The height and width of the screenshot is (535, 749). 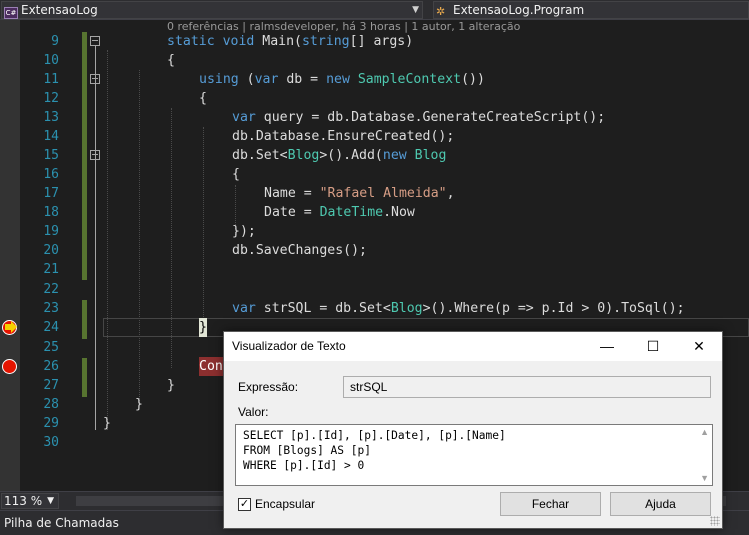 I want to click on minimize-button: —, so click(x=607, y=346).